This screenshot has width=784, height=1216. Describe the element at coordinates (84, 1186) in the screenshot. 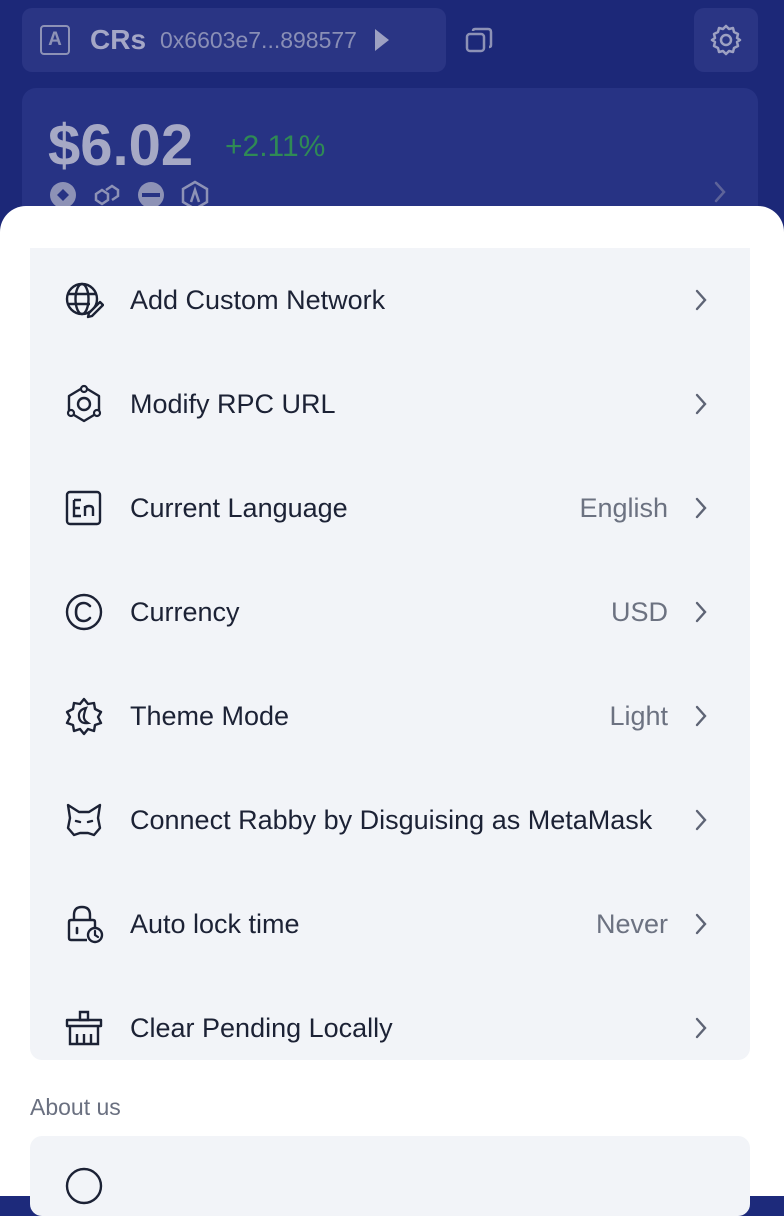

I see `info-icon` at that location.